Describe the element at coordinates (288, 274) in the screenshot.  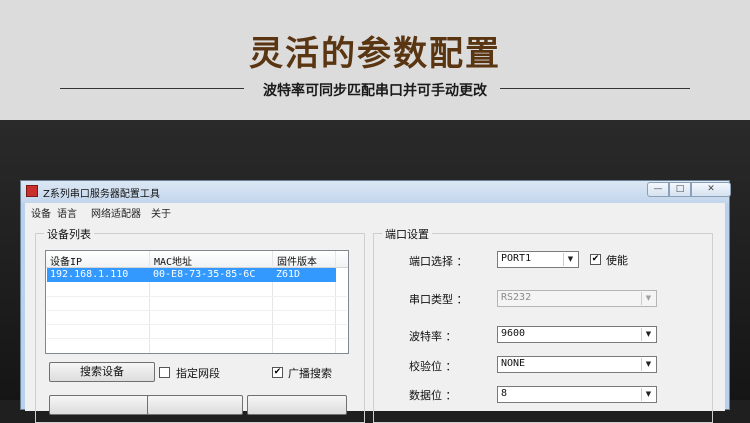
I see `cell-firmware: Z61D` at that location.